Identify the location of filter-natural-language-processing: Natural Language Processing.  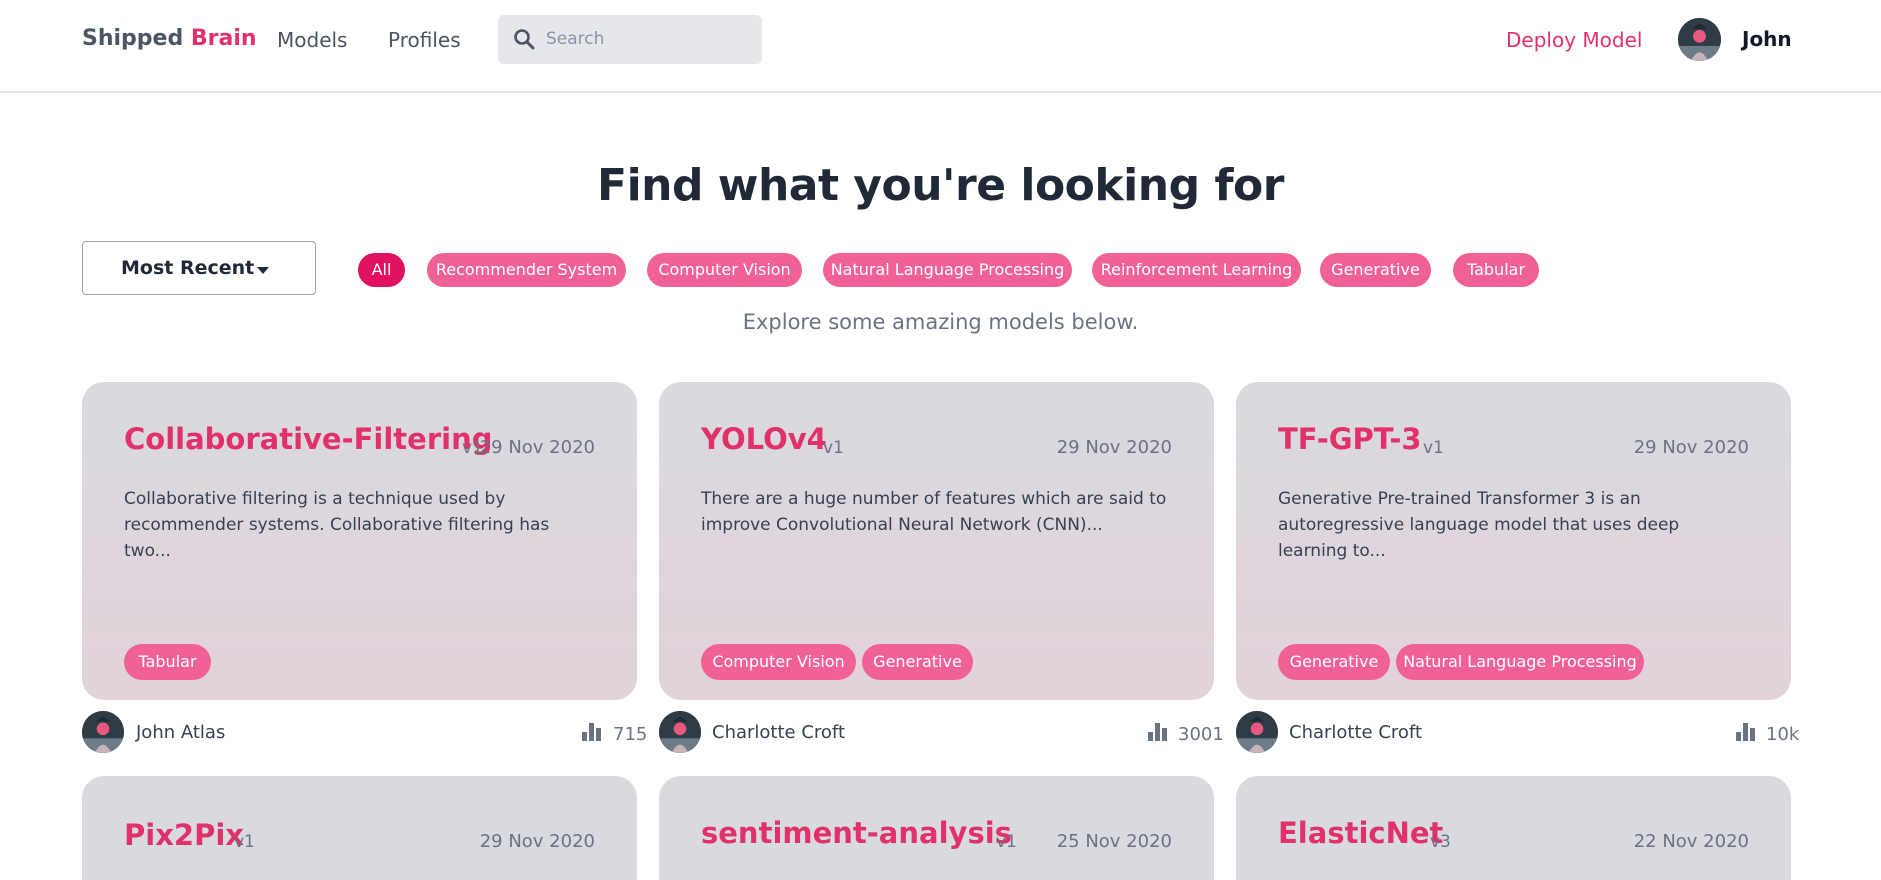
(947, 270).